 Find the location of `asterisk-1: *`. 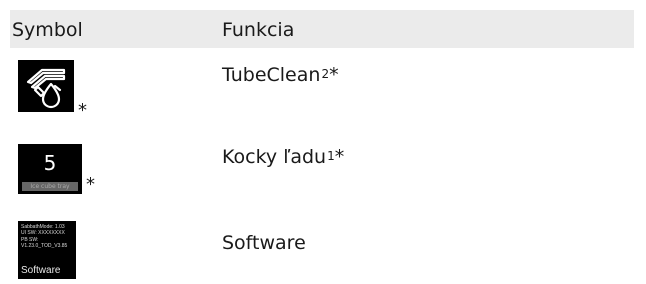

asterisk-1: * is located at coordinates (82, 110).